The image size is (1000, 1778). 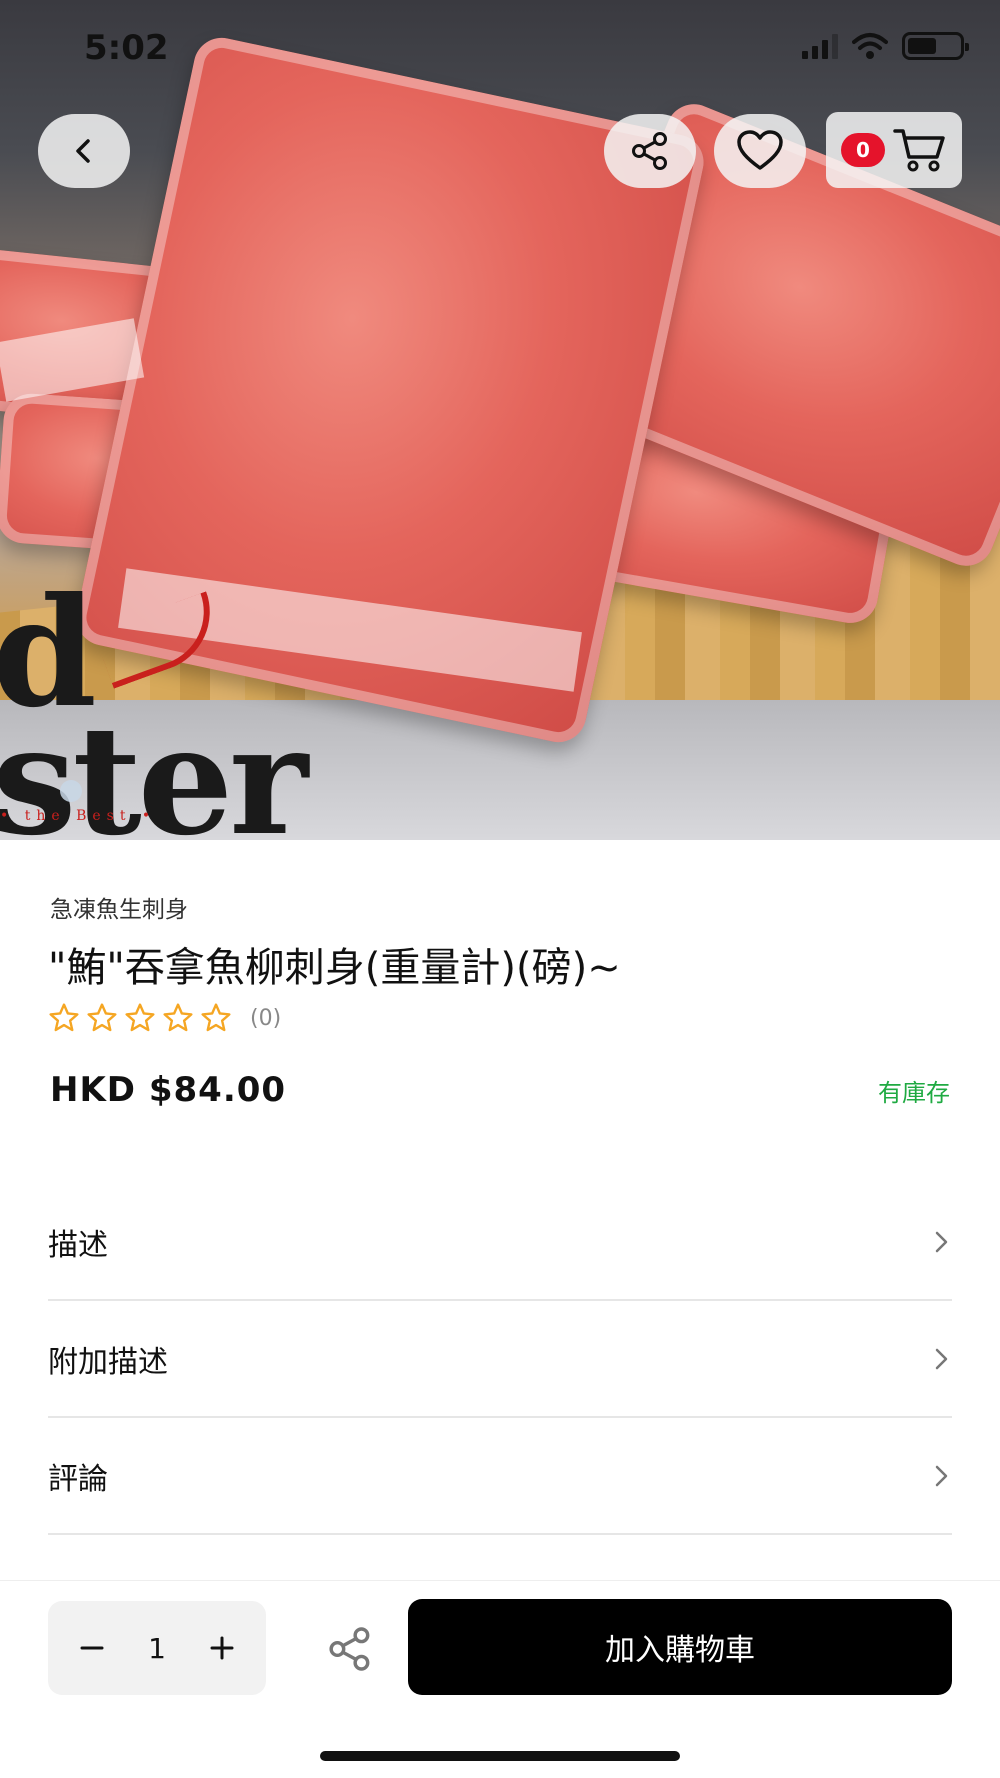 What do you see at coordinates (870, 46) in the screenshot?
I see `wifi-icon` at bounding box center [870, 46].